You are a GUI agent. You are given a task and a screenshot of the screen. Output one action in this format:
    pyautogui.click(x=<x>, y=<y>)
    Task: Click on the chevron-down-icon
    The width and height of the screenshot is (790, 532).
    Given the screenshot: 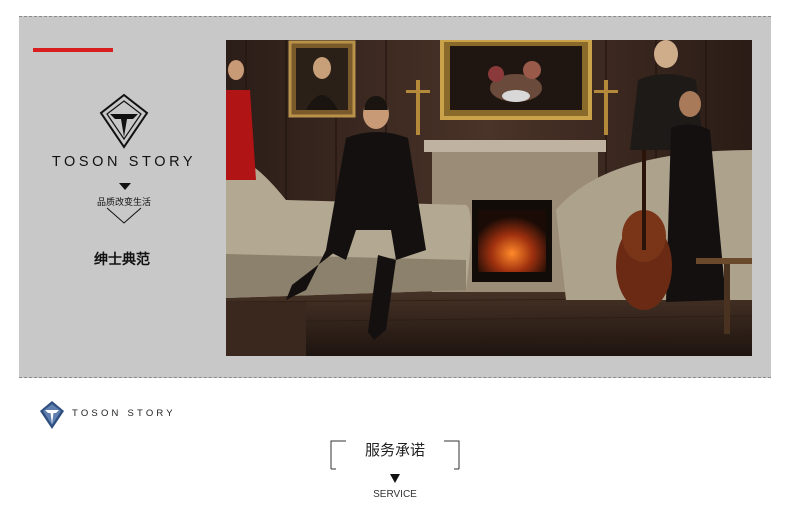 What is the action you would take?
    pyautogui.click(x=124, y=215)
    